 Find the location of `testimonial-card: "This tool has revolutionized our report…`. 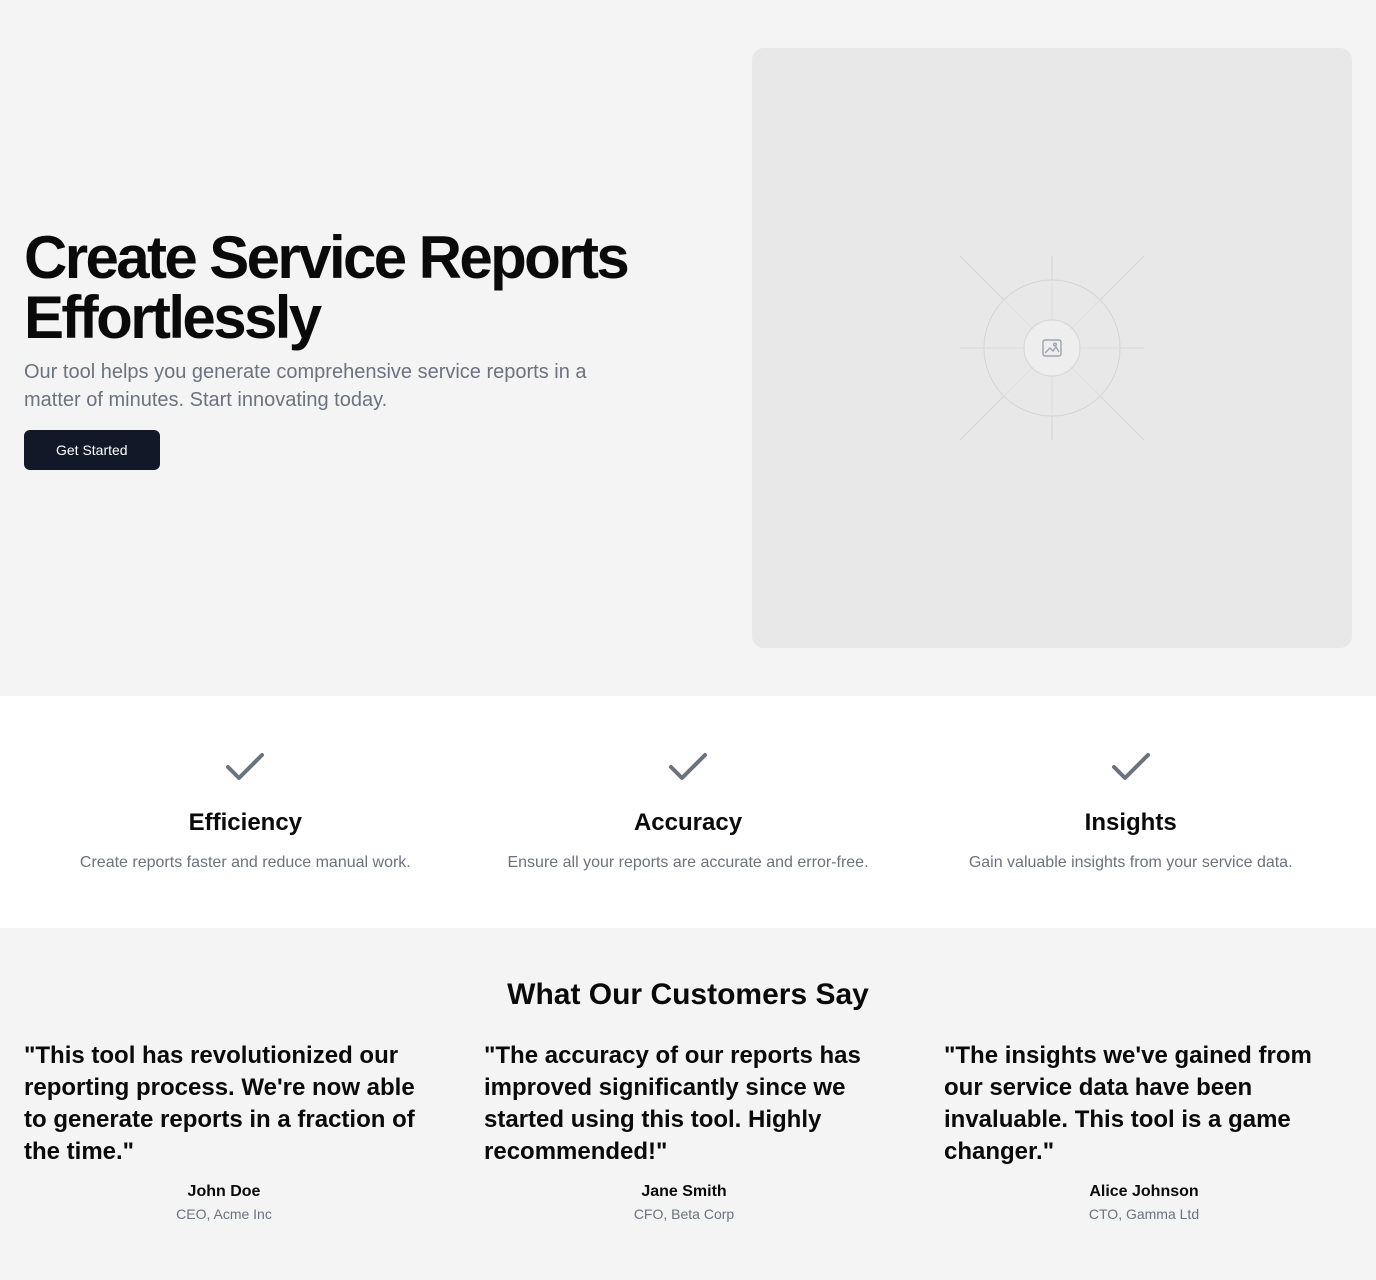

testimonial-card: "This tool has revolutionized our report… is located at coordinates (224, 1132).